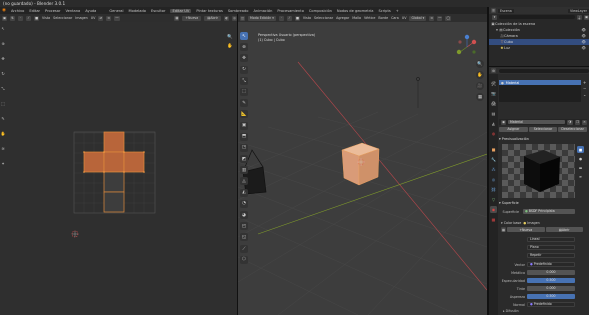 This screenshot has height=315, width=589. What do you see at coordinates (577, 122) in the screenshot?
I see `copy-material-icon: ❐` at bounding box center [577, 122].